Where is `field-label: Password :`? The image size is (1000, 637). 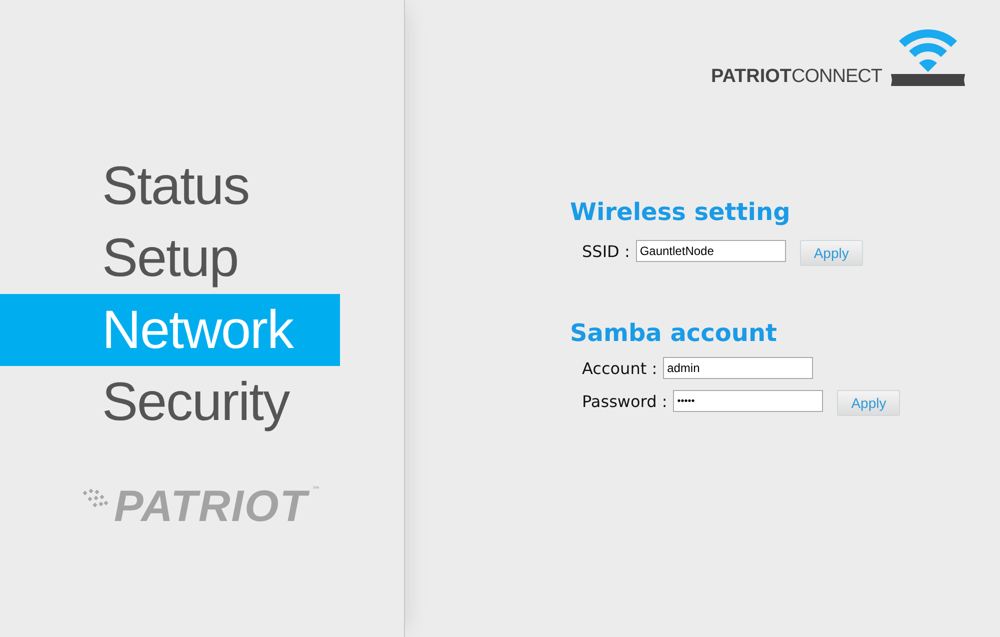 field-label: Password : is located at coordinates (625, 401).